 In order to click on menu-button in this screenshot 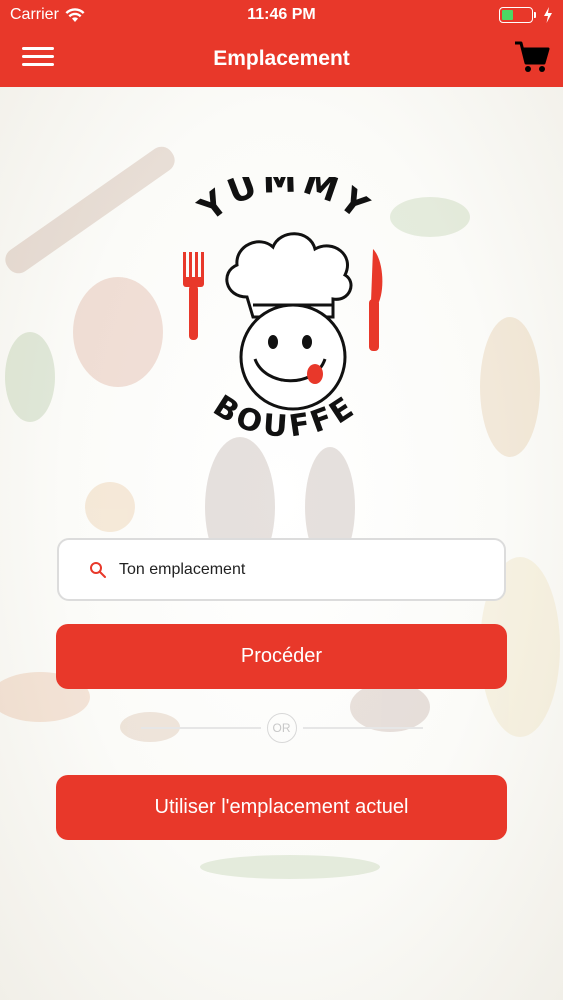, I will do `click(38, 57)`.